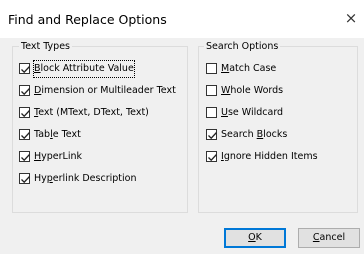 The image size is (364, 254). I want to click on checkbox-label: HyperLink, so click(58, 156).